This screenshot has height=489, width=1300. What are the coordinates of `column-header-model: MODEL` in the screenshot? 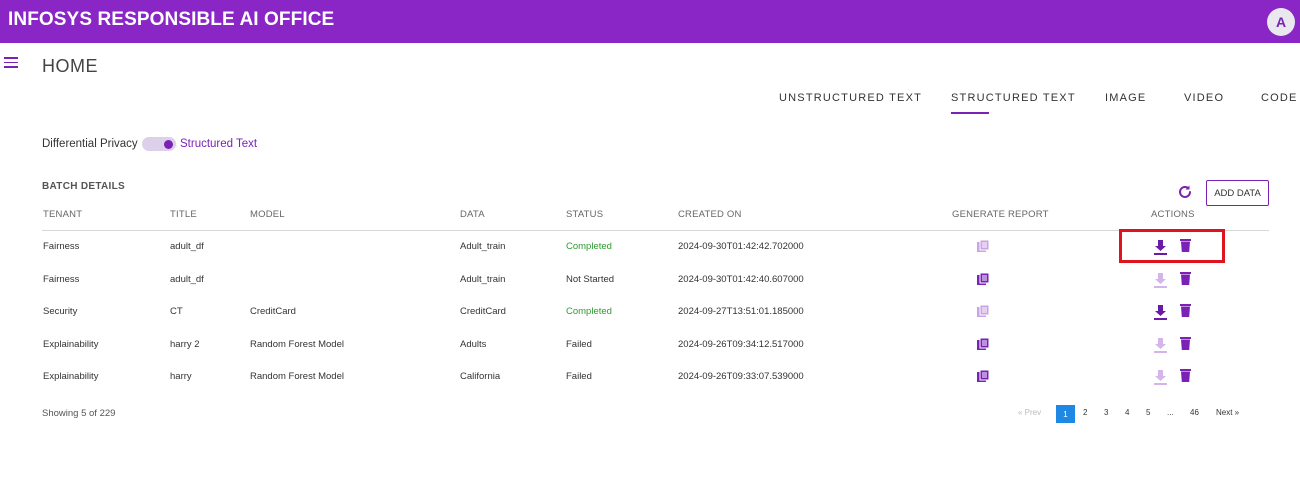 It's located at (267, 214).